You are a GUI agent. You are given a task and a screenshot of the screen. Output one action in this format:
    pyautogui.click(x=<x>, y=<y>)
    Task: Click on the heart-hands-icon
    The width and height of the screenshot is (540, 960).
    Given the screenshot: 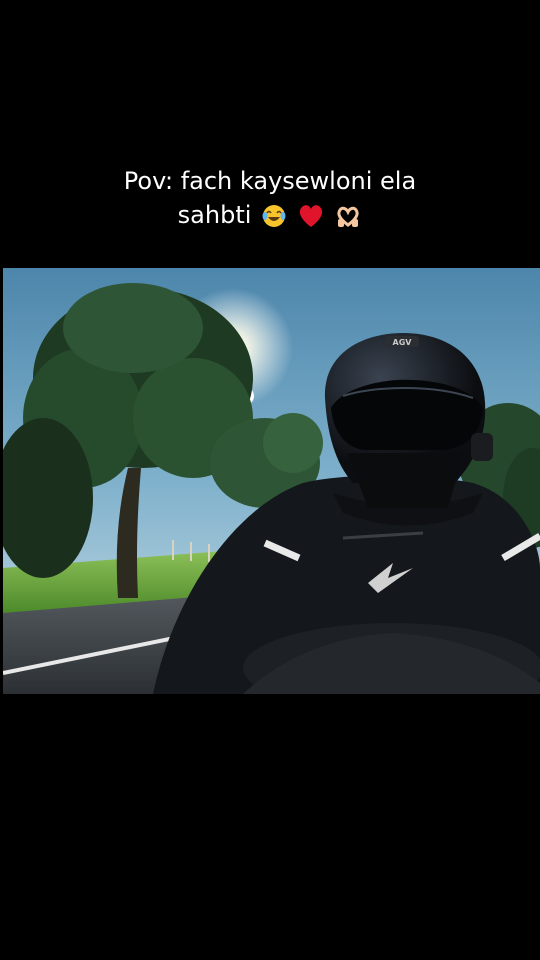 What is the action you would take?
    pyautogui.click(x=348, y=216)
    